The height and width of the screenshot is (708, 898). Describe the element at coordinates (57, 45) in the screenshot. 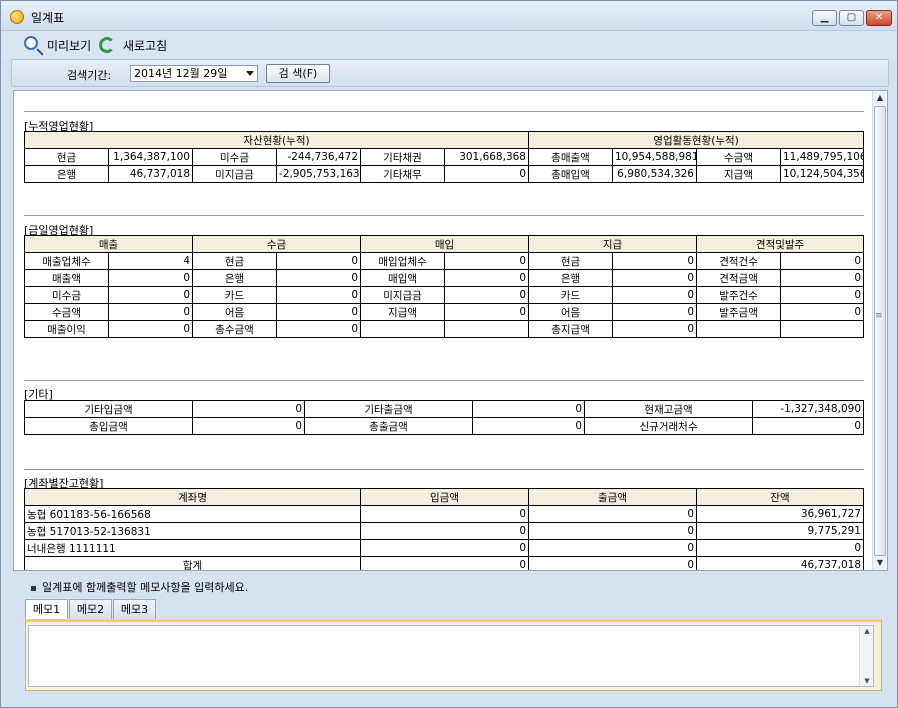

I see `preview-button: 미리보기` at that location.